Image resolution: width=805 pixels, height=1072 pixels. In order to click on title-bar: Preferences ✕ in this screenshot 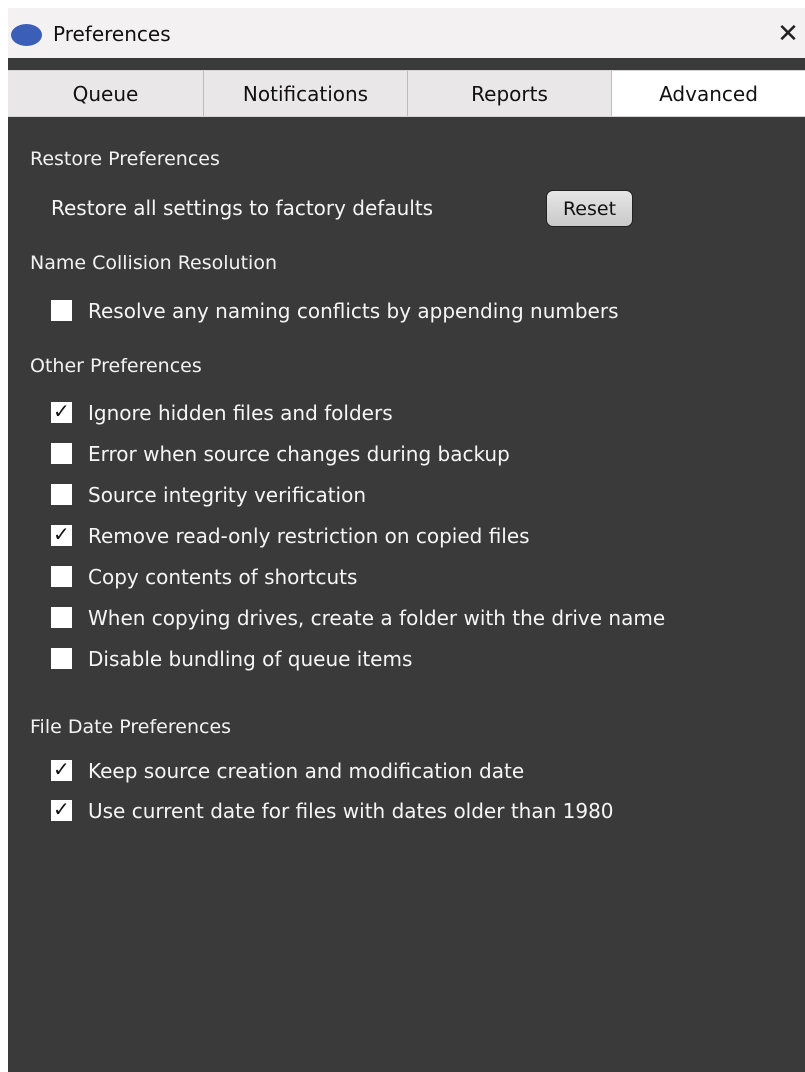, I will do `click(406, 33)`.